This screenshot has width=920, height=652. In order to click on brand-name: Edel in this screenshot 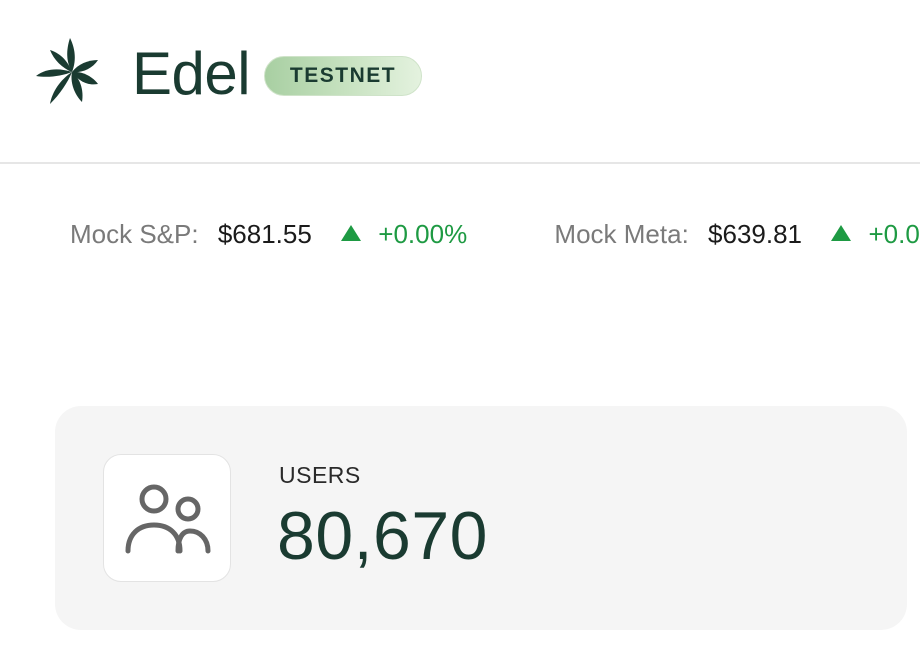, I will do `click(191, 73)`.